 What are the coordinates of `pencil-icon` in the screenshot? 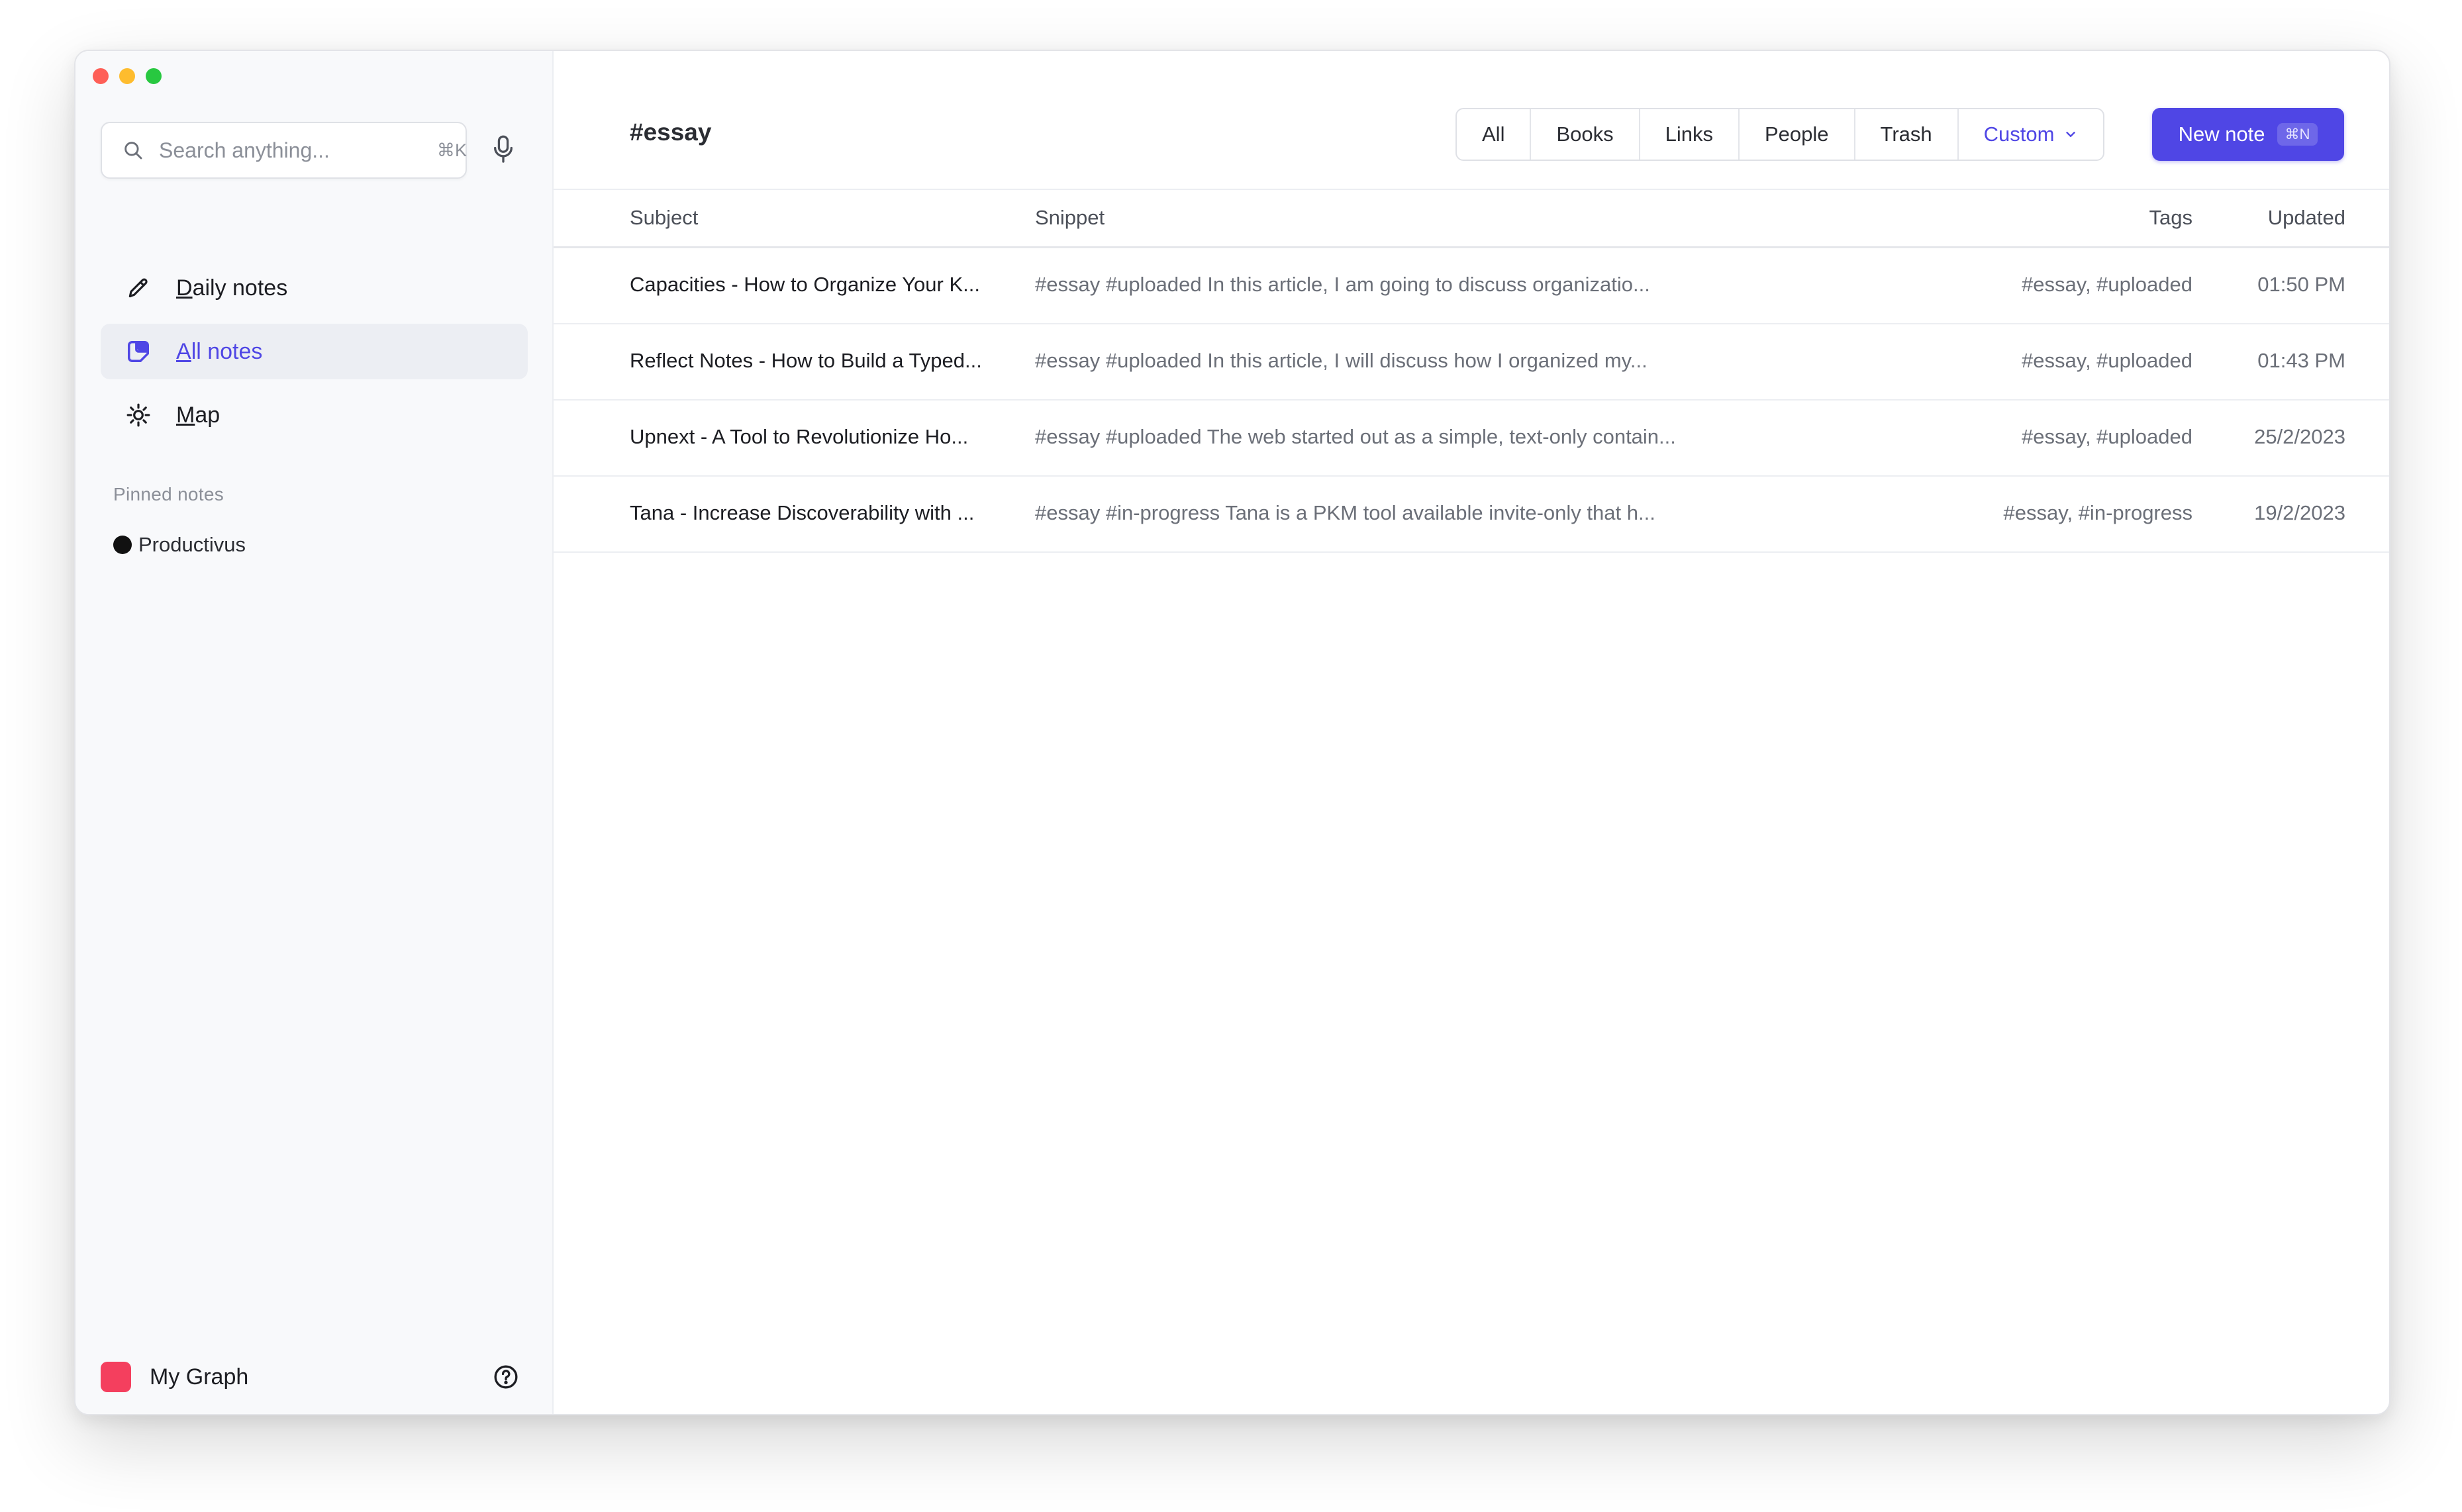 It's located at (138, 288).